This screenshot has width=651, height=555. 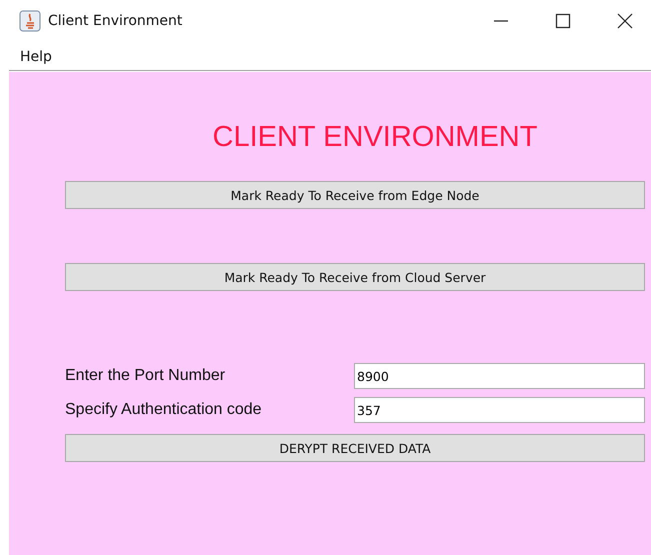 I want to click on ready-button: Mark Ready To Receive from Edge Node, so click(x=355, y=195).